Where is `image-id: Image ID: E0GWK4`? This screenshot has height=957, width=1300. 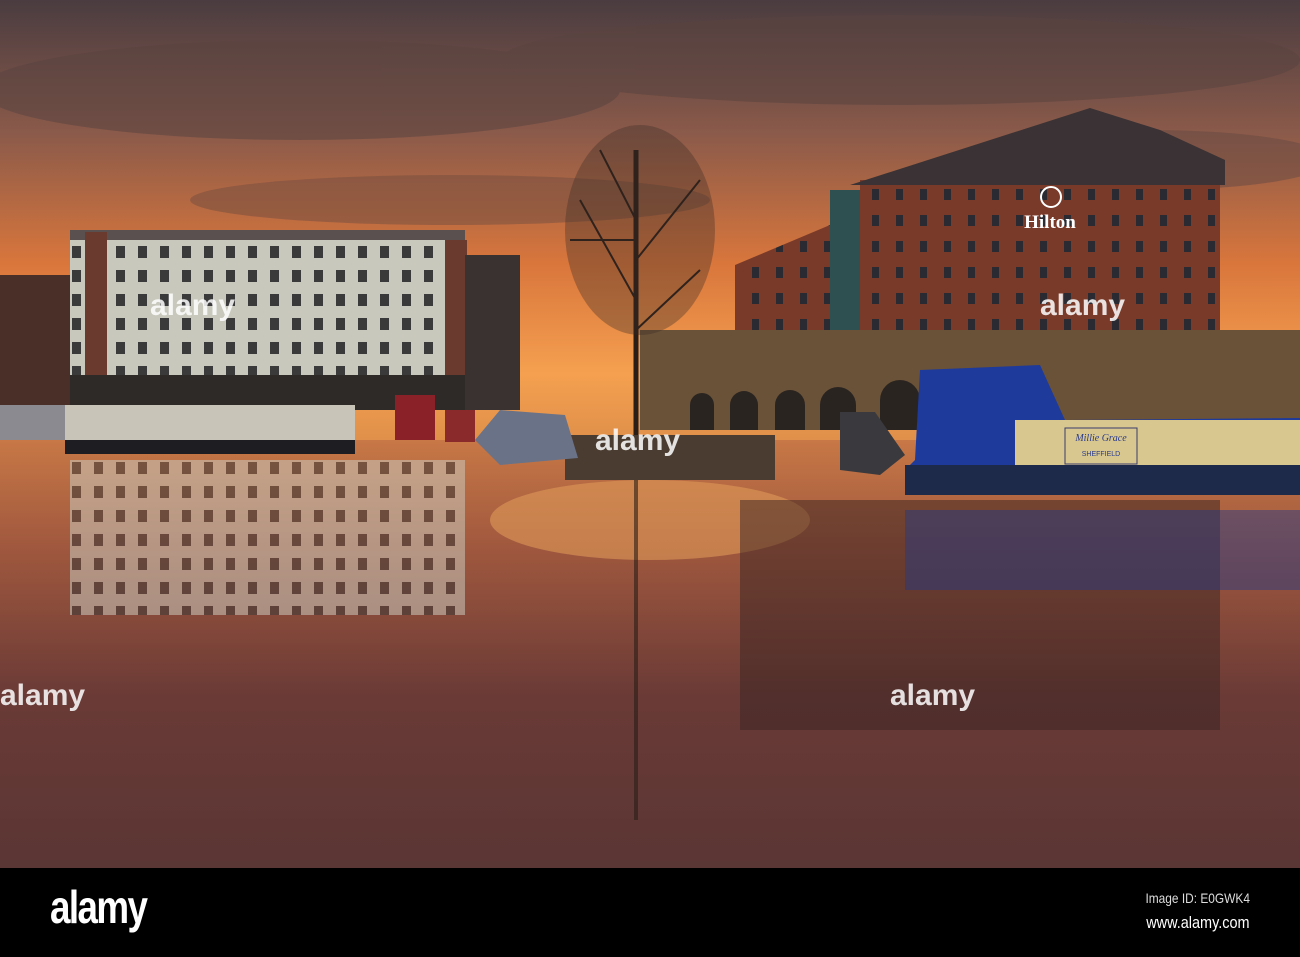 image-id: Image ID: E0GWK4 is located at coordinates (1197, 898).